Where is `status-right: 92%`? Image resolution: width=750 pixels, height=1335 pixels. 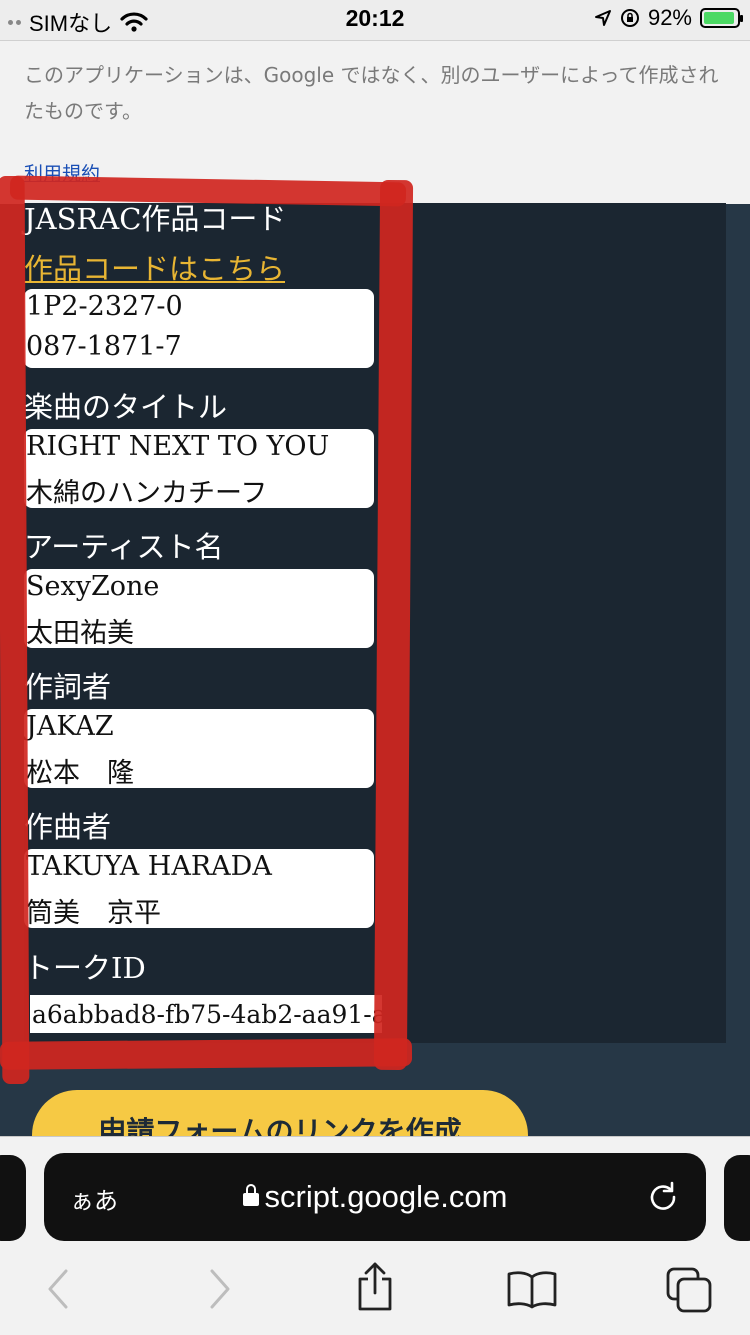 status-right: 92% is located at coordinates (668, 18).